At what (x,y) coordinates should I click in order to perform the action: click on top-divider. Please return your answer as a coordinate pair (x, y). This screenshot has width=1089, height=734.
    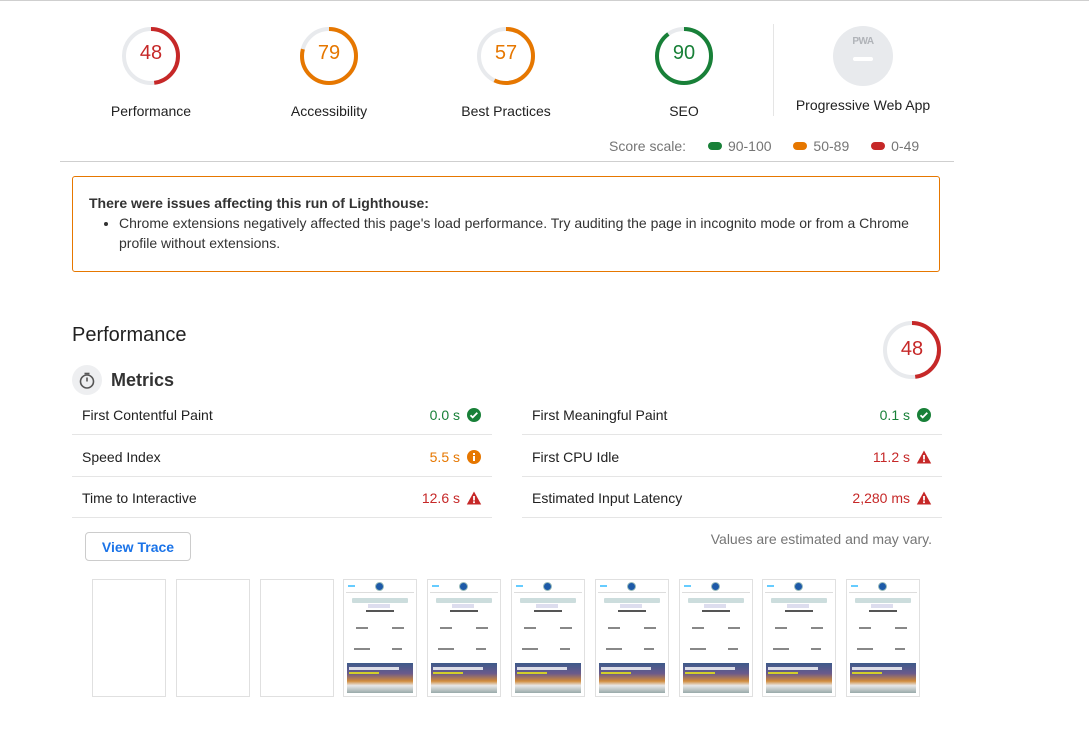
    Looking at the image, I should click on (544, 0).